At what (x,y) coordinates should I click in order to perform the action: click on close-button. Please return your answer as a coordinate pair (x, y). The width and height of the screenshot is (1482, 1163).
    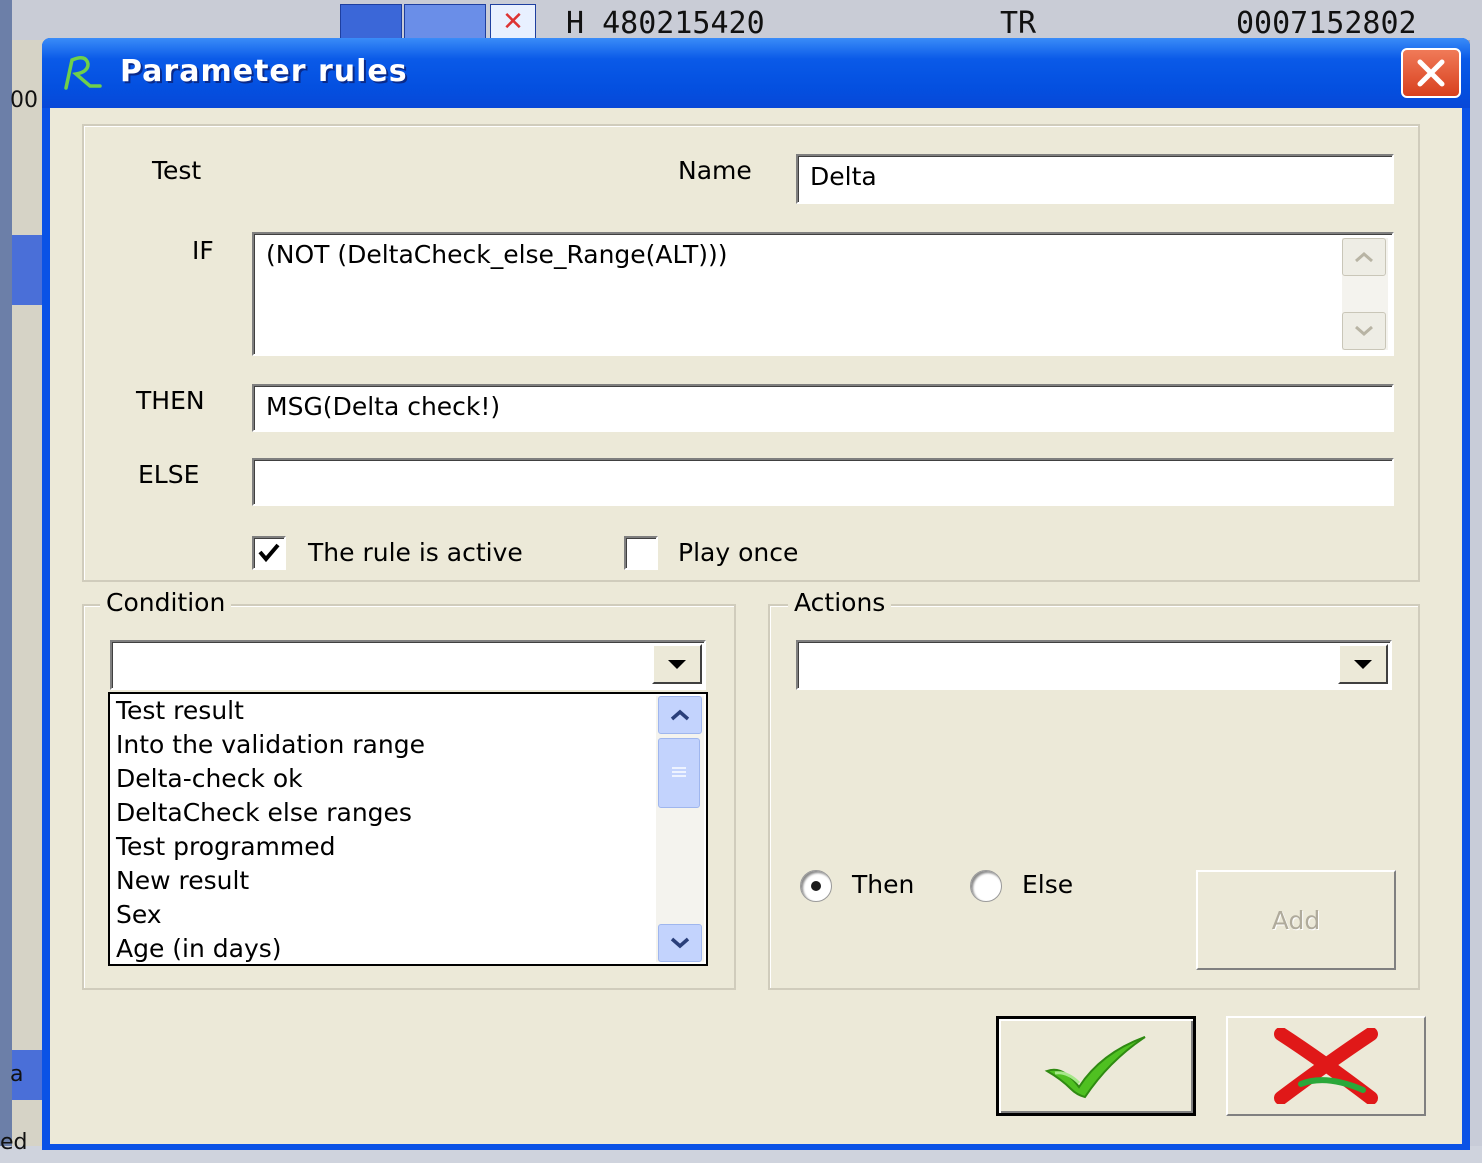
    Looking at the image, I should click on (1431, 73).